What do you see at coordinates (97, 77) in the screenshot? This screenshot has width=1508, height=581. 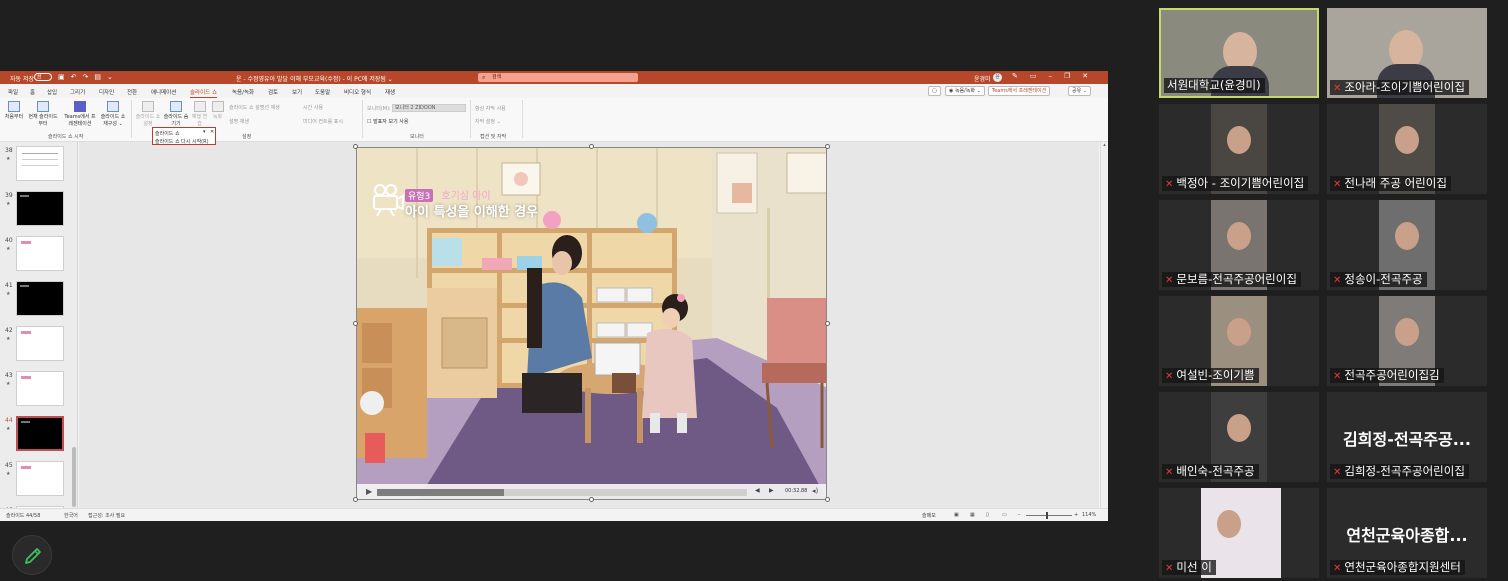 I see `present-icon: ▤` at bounding box center [97, 77].